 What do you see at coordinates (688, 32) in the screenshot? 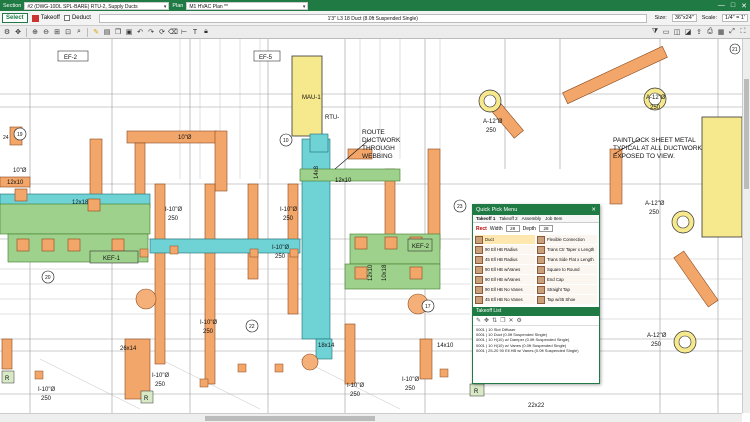
I see `compare-icon: ◪` at bounding box center [688, 32].